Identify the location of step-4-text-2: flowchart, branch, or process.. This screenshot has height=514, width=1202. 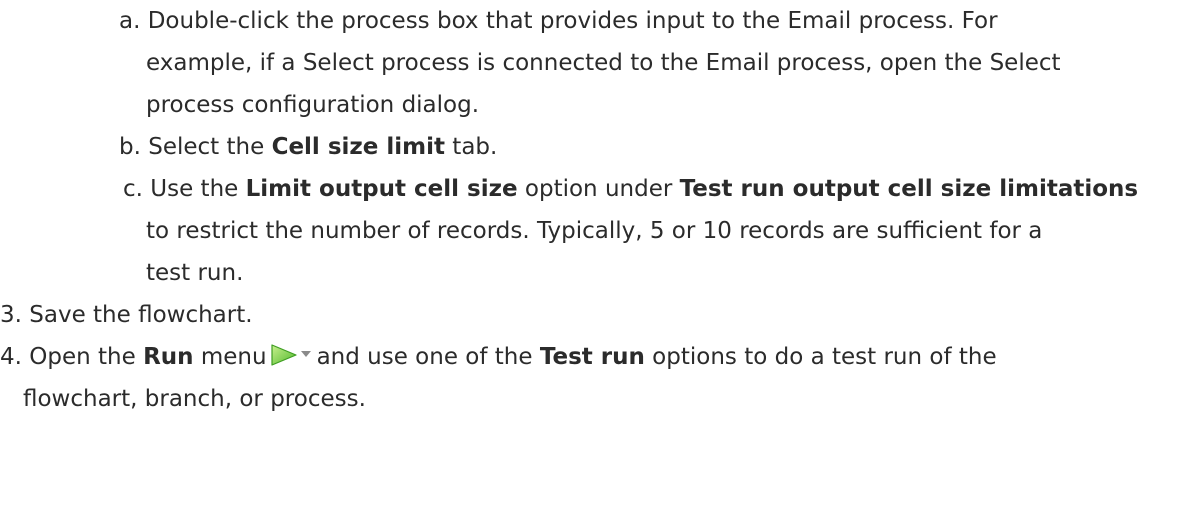
(194, 399).